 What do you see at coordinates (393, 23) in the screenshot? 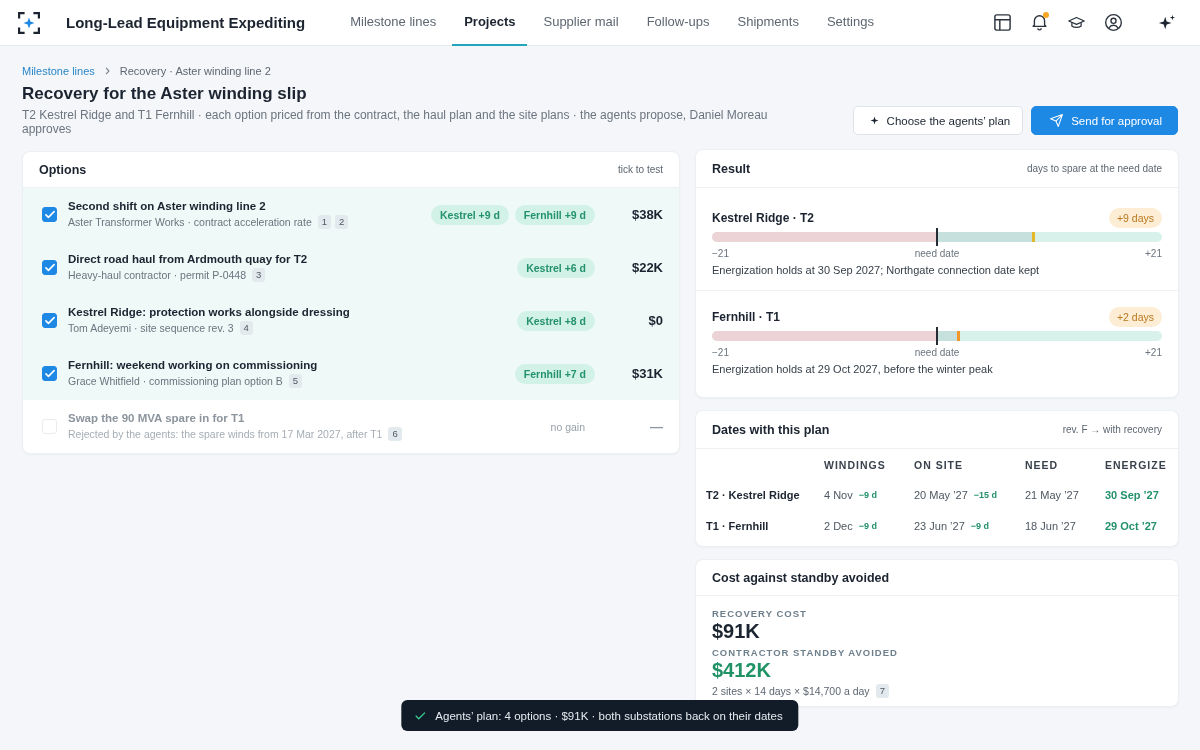
I see `nav-tab: Milestone lines` at bounding box center [393, 23].